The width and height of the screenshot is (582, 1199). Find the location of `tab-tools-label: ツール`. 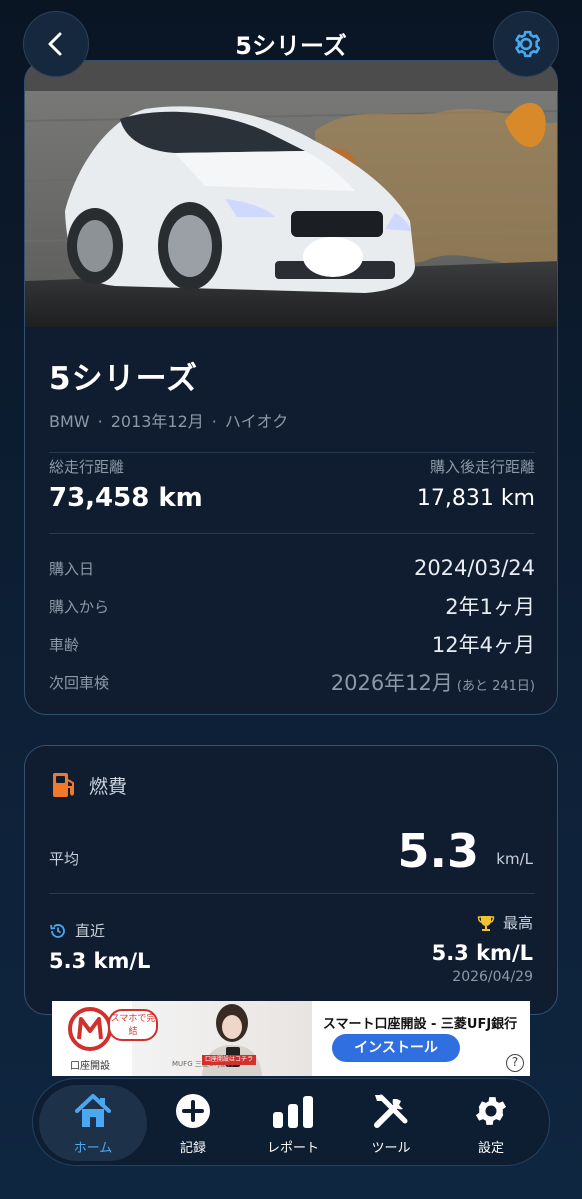

tab-tools-label: ツール is located at coordinates (391, 1148).